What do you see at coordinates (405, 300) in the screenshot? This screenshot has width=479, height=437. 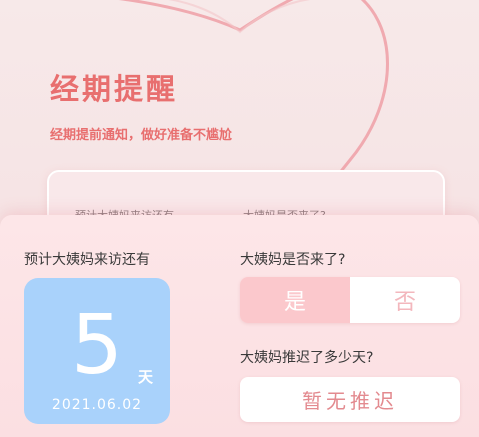 I see `arrival-no-button: 否` at bounding box center [405, 300].